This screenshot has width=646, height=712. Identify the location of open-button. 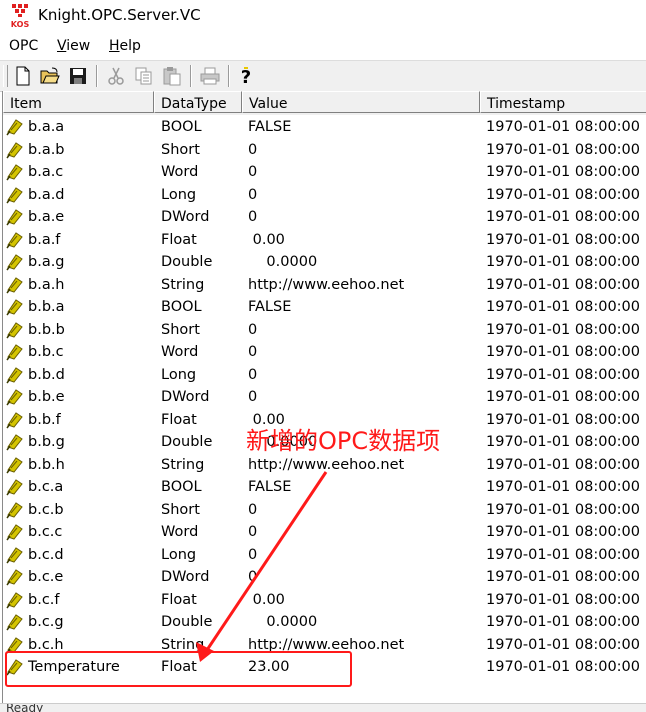
(50, 75).